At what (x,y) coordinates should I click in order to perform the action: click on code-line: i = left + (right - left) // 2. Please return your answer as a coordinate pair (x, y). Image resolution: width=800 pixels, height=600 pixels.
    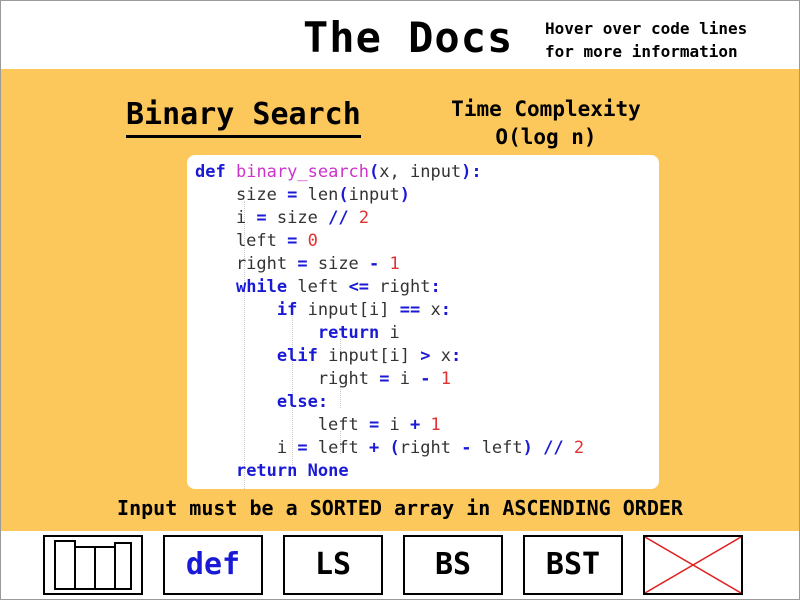
    Looking at the image, I should click on (389, 448).